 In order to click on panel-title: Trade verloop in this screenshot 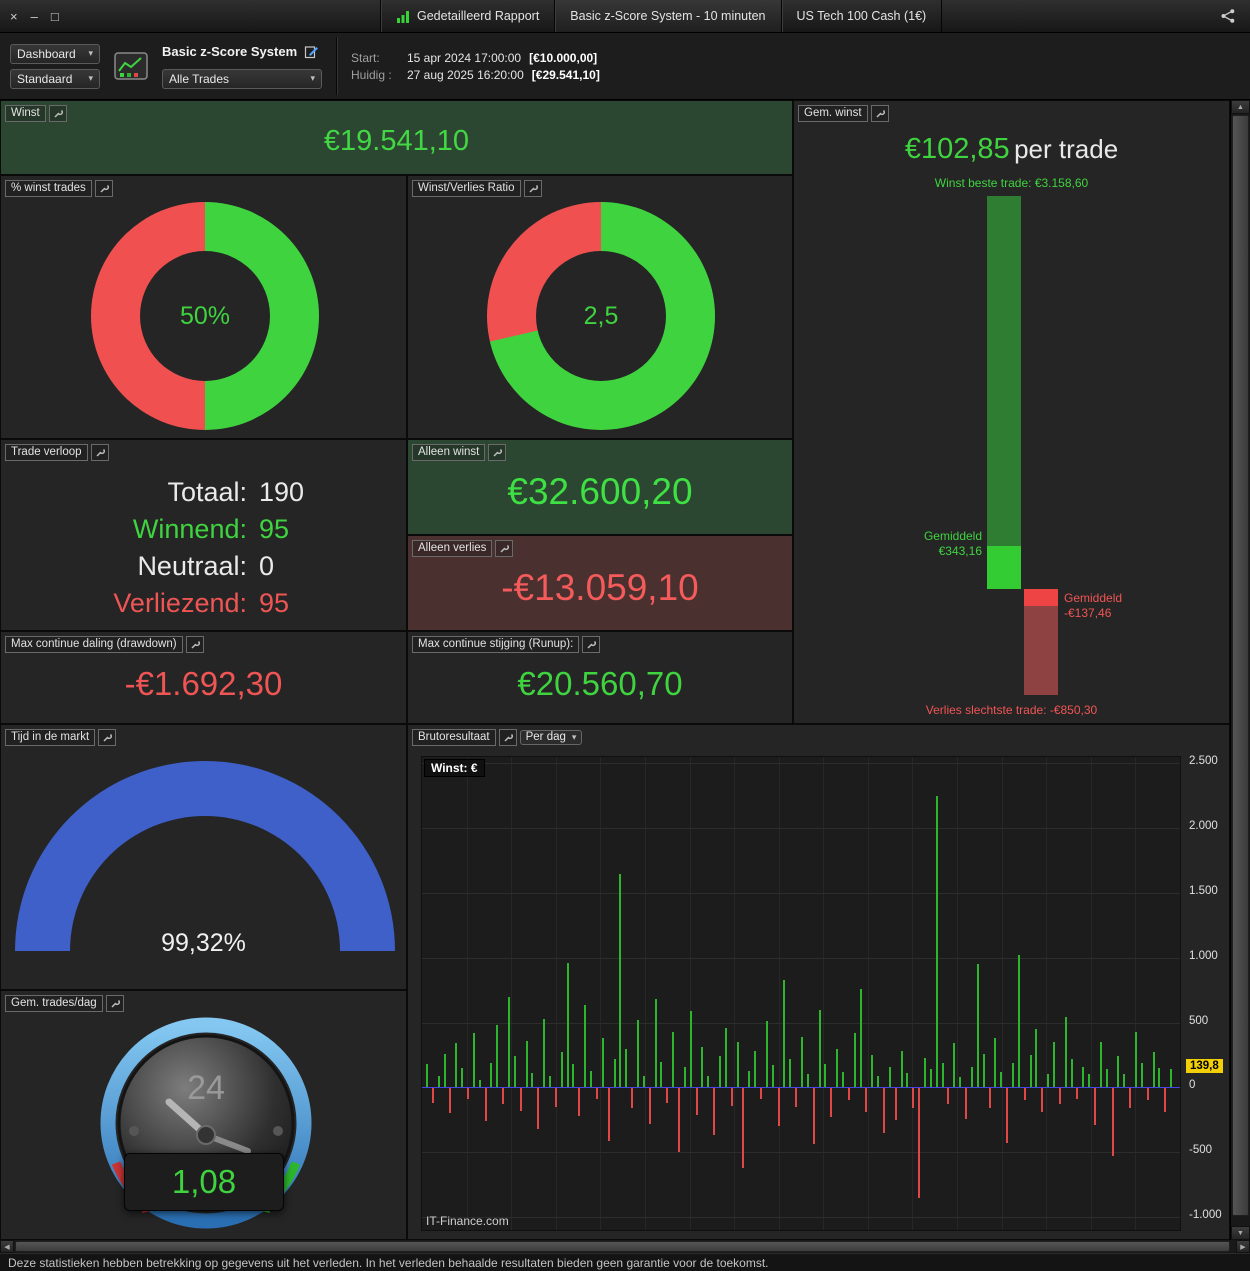, I will do `click(46, 452)`.